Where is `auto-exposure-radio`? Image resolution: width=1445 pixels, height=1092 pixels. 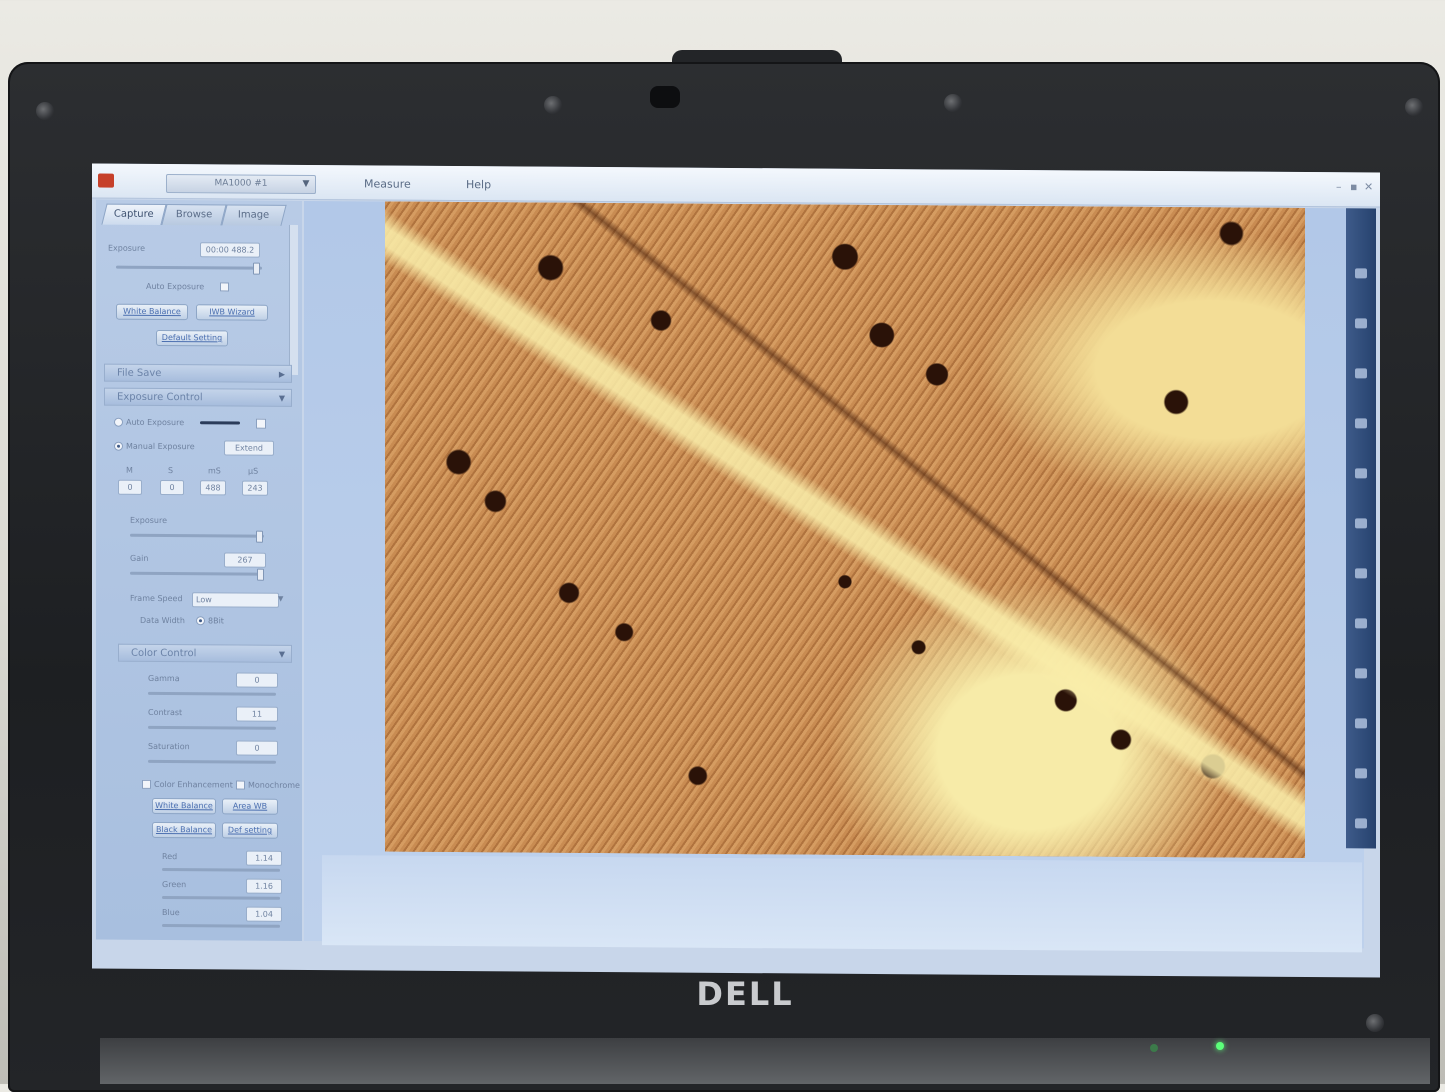 auto-exposure-radio is located at coordinates (118, 422).